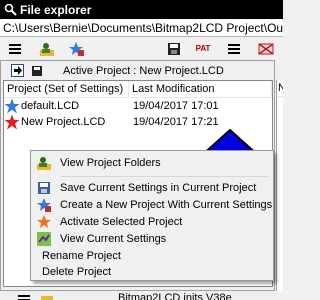 The height and width of the screenshot is (300, 320). What do you see at coordinates (158, 188) in the screenshot?
I see `menu-item-label: Save Current Settings in Current Project` at bounding box center [158, 188].